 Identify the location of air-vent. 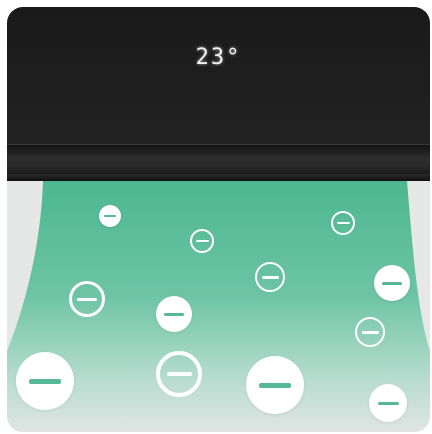
(218, 159).